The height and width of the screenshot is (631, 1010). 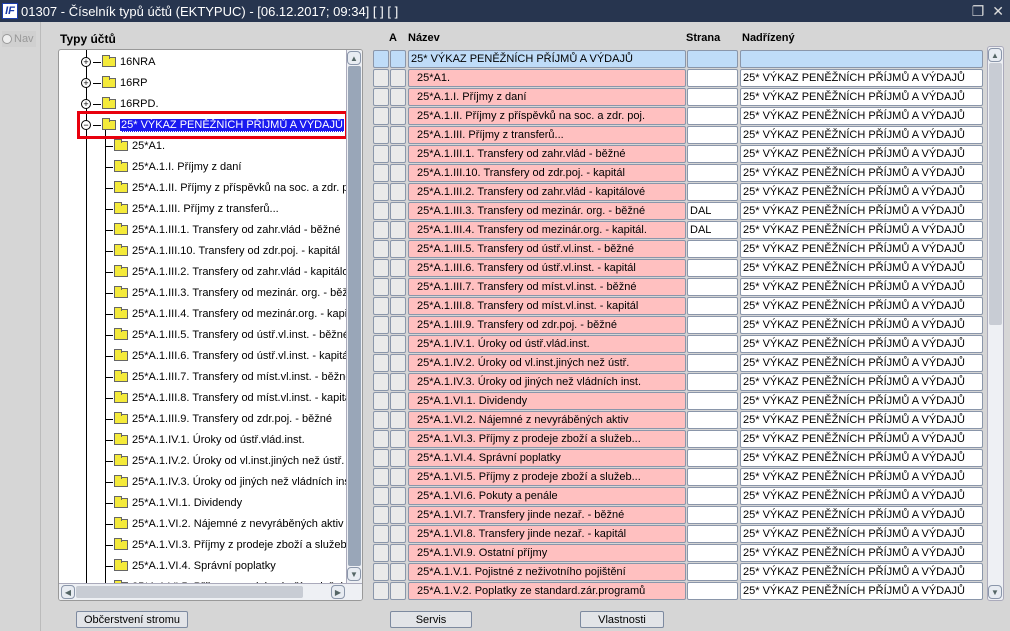 I want to click on tree-node: 25*A.1.VI.1. Dividendy, so click(x=173, y=503).